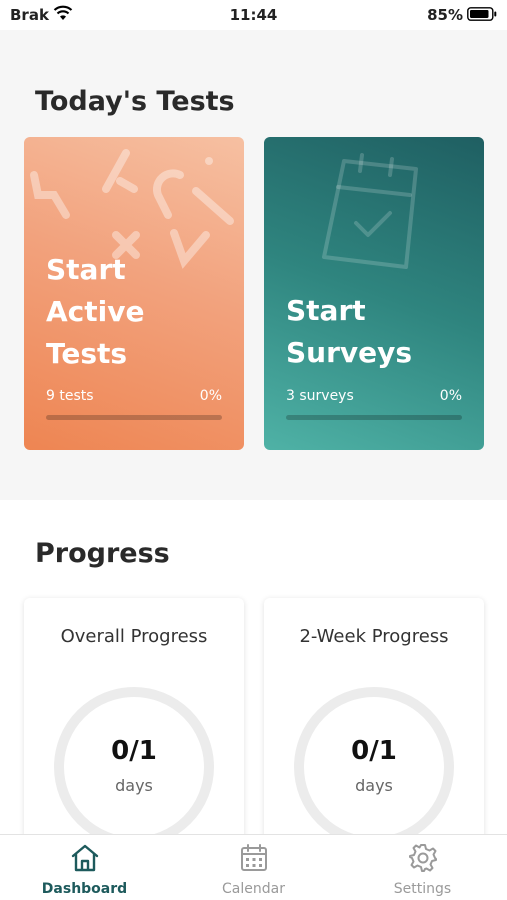 The image size is (507, 900). Describe the element at coordinates (450, 396) in the screenshot. I see `surveys-percent: 0%` at that location.